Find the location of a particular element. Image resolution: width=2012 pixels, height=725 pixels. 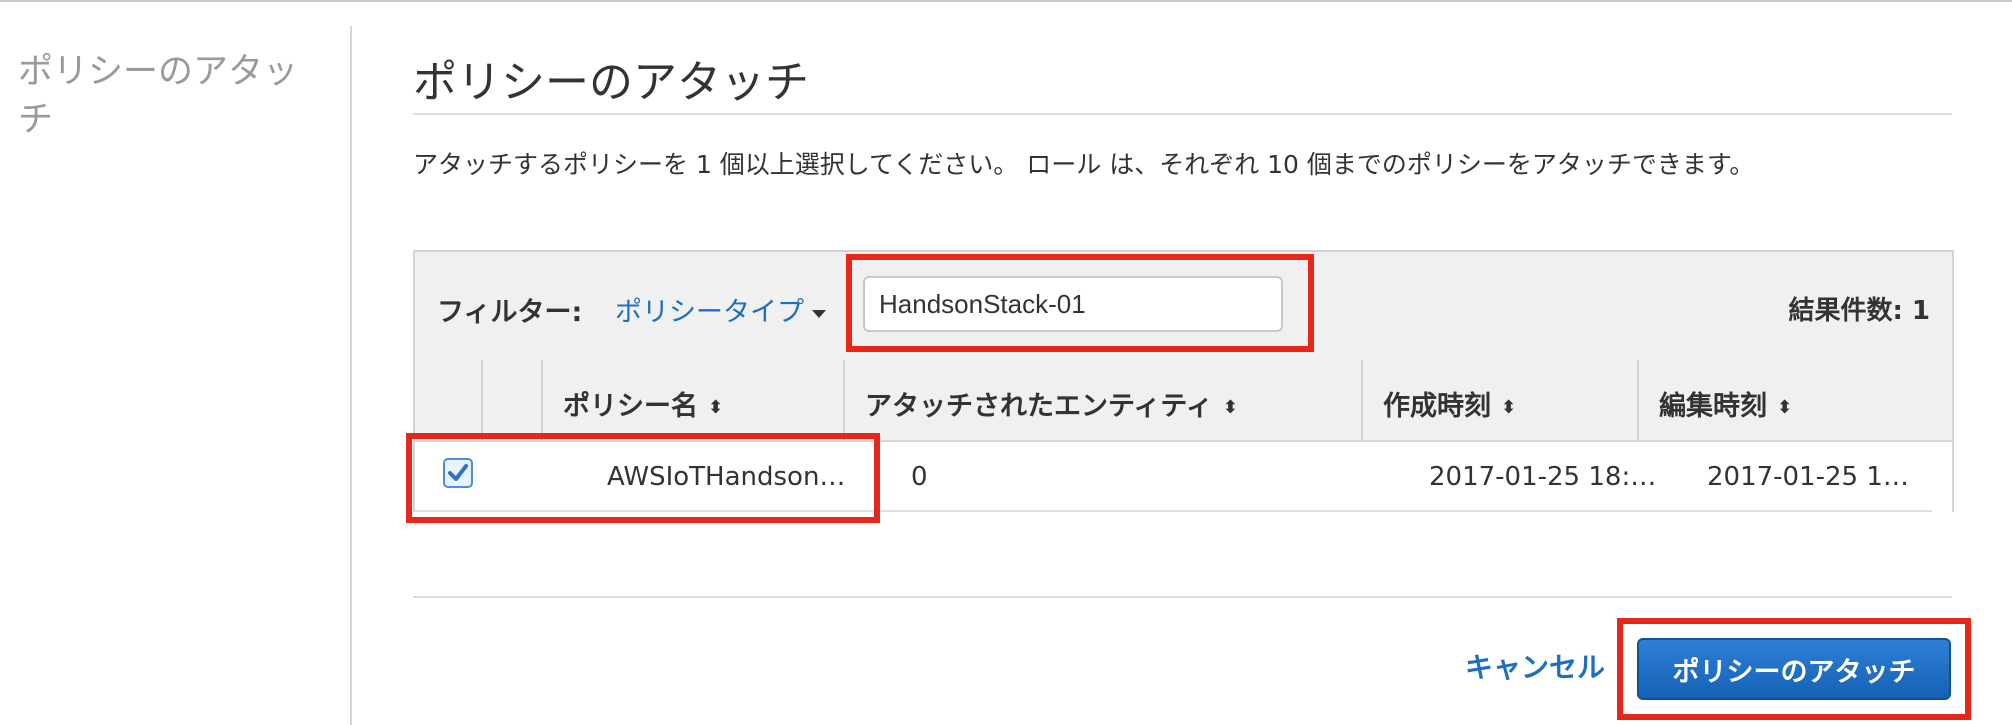

column-label: 作成時刻 is located at coordinates (1437, 406).